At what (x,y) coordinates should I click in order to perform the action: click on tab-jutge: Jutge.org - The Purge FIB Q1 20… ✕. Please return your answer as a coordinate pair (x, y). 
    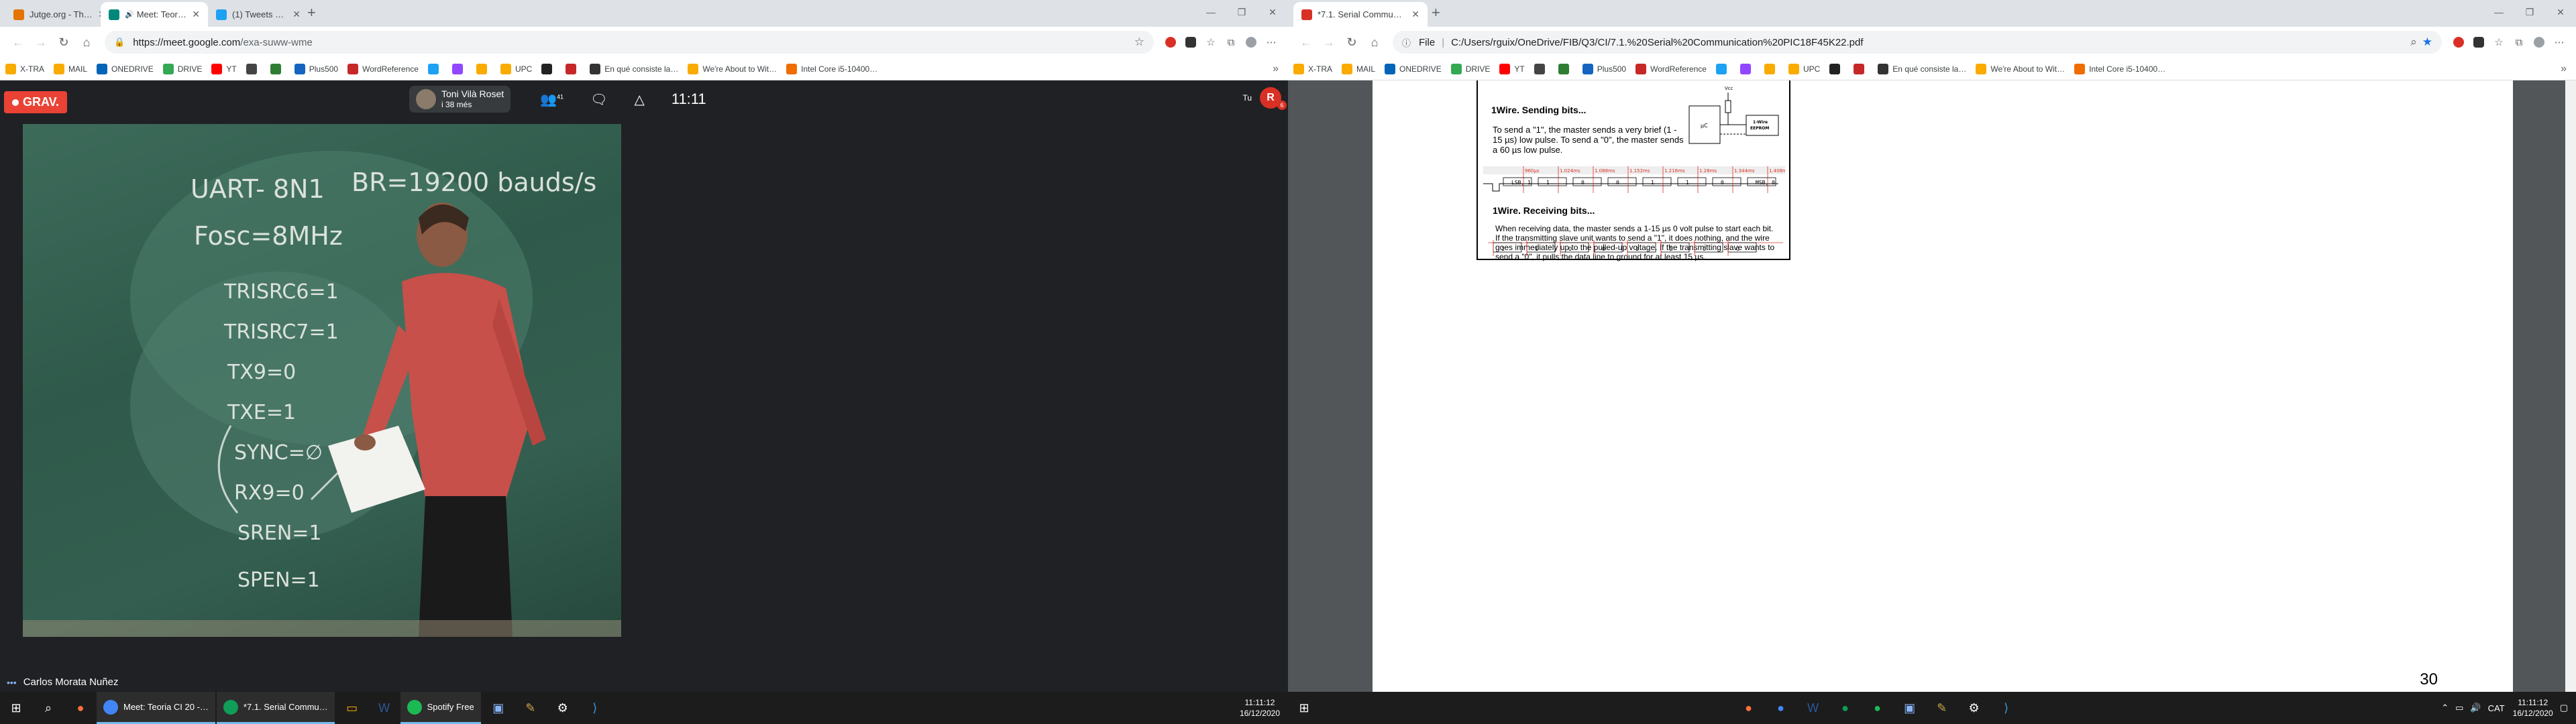
    Looking at the image, I should click on (59, 14).